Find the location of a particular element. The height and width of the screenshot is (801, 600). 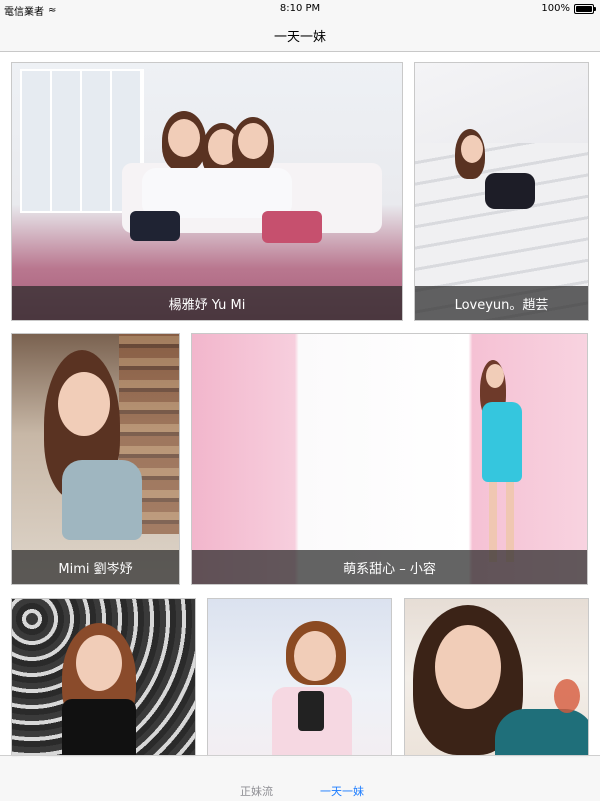

girl-card-loveyun: Loveyun。趙芸 is located at coordinates (501, 191).